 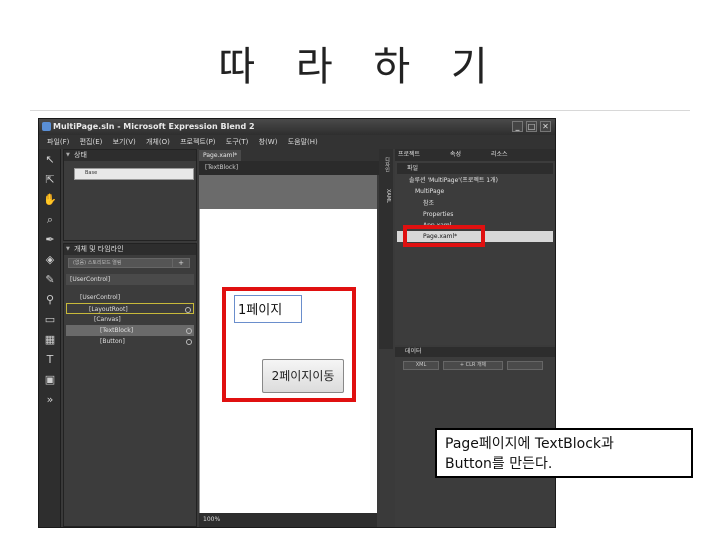 What do you see at coordinates (50, 240) in the screenshot?
I see `pen-icon: ✒` at bounding box center [50, 240].